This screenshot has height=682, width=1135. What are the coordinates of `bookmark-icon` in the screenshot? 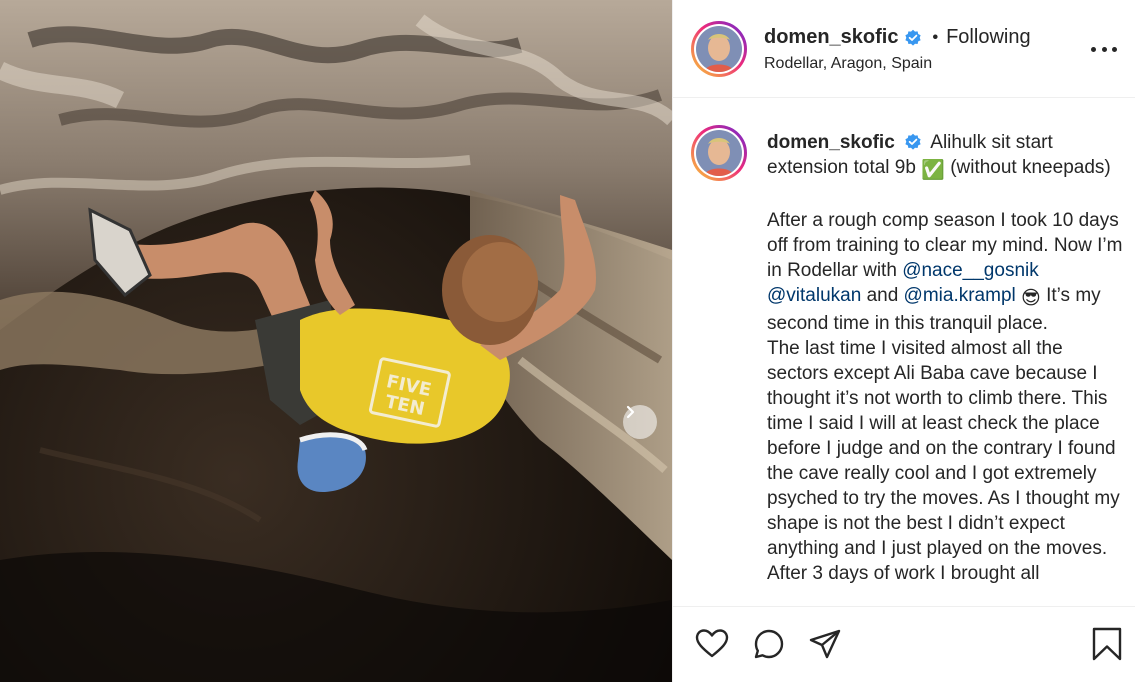 It's located at (1107, 644).